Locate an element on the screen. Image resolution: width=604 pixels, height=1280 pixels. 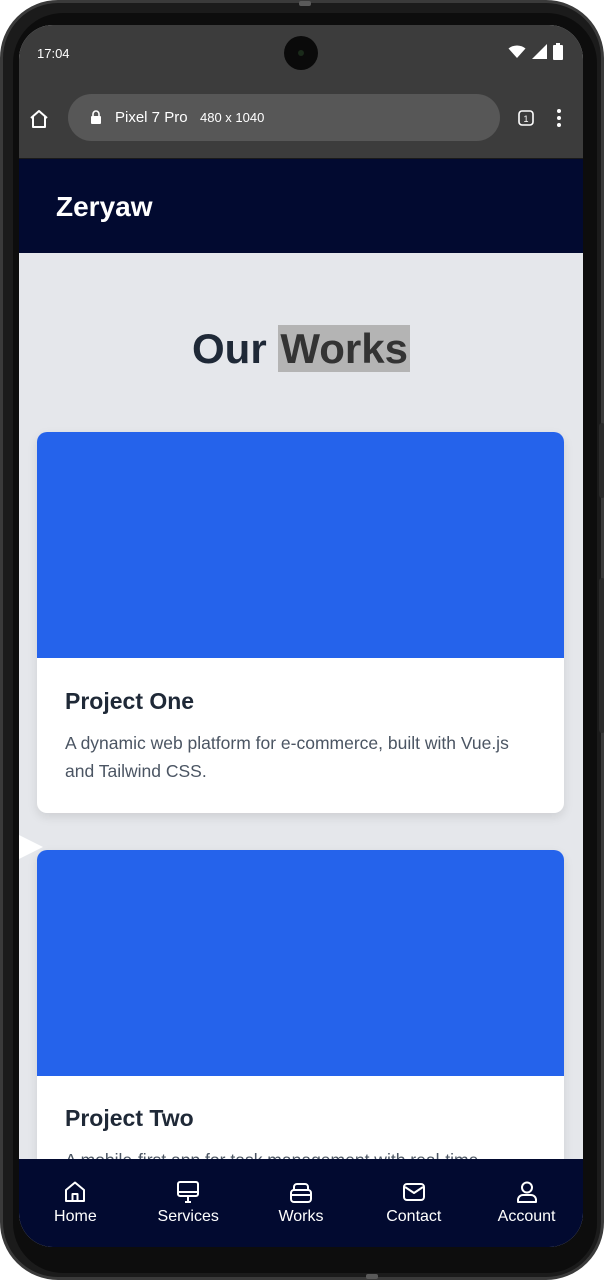
section-title-highlight: Works is located at coordinates (344, 348).